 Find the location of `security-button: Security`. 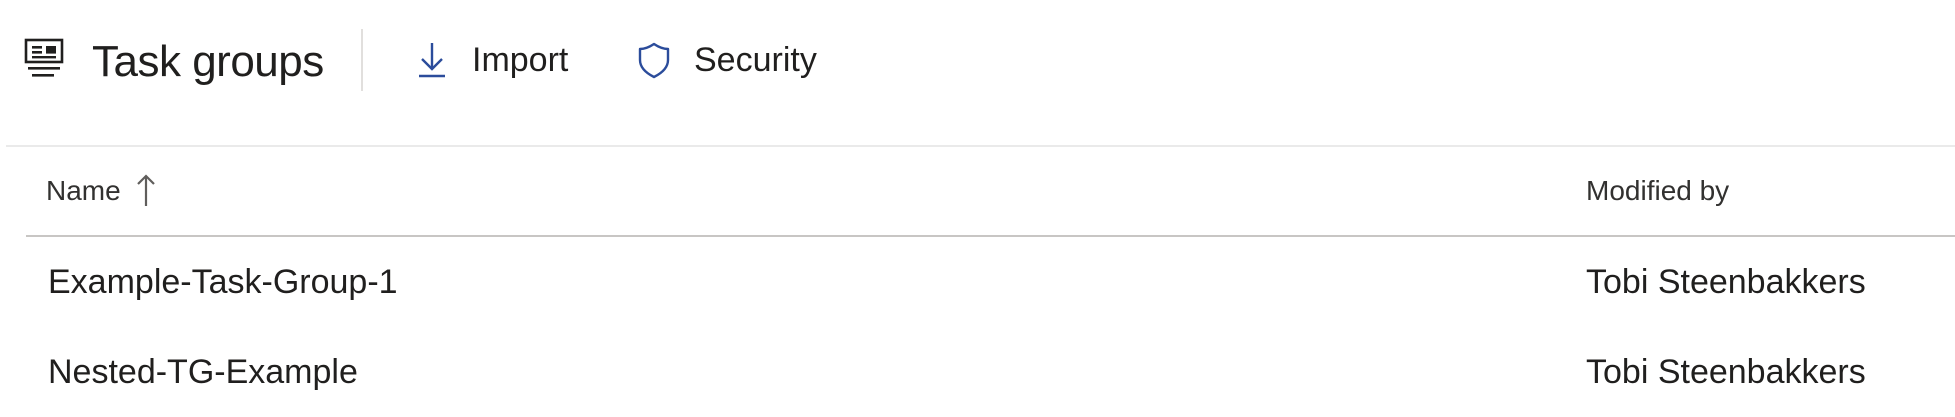

security-button: Security is located at coordinates (725, 60).